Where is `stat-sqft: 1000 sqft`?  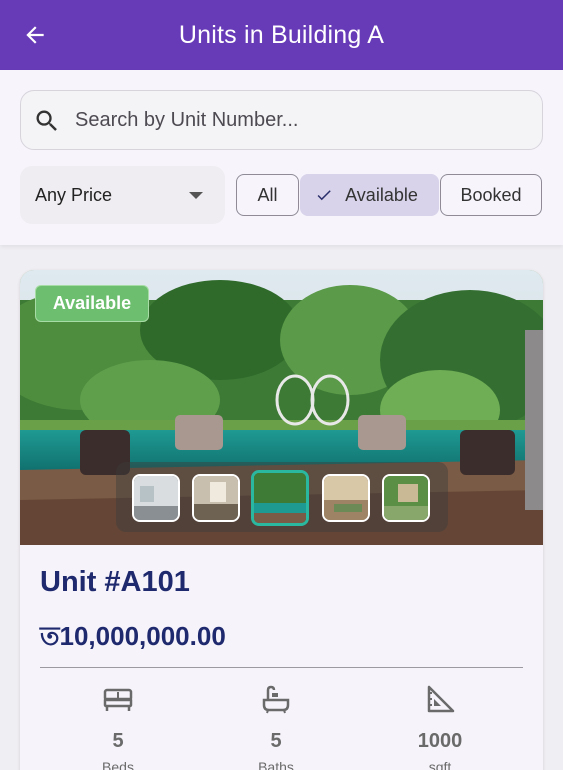 stat-sqft: 1000 sqft is located at coordinates (440, 727).